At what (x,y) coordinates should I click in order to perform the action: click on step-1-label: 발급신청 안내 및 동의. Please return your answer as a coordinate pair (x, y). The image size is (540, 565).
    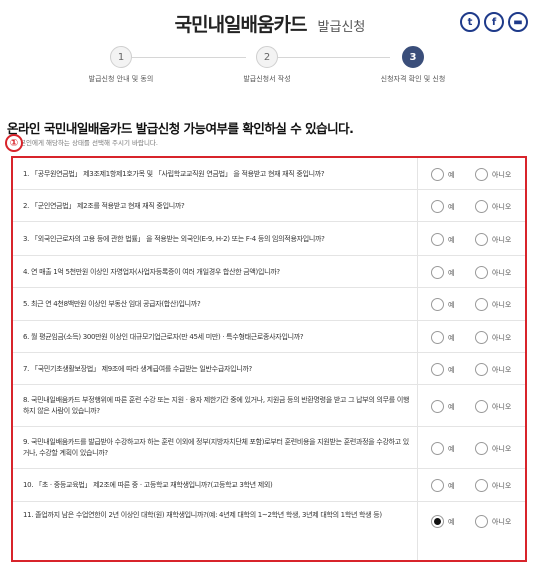
    Looking at the image, I should click on (121, 79).